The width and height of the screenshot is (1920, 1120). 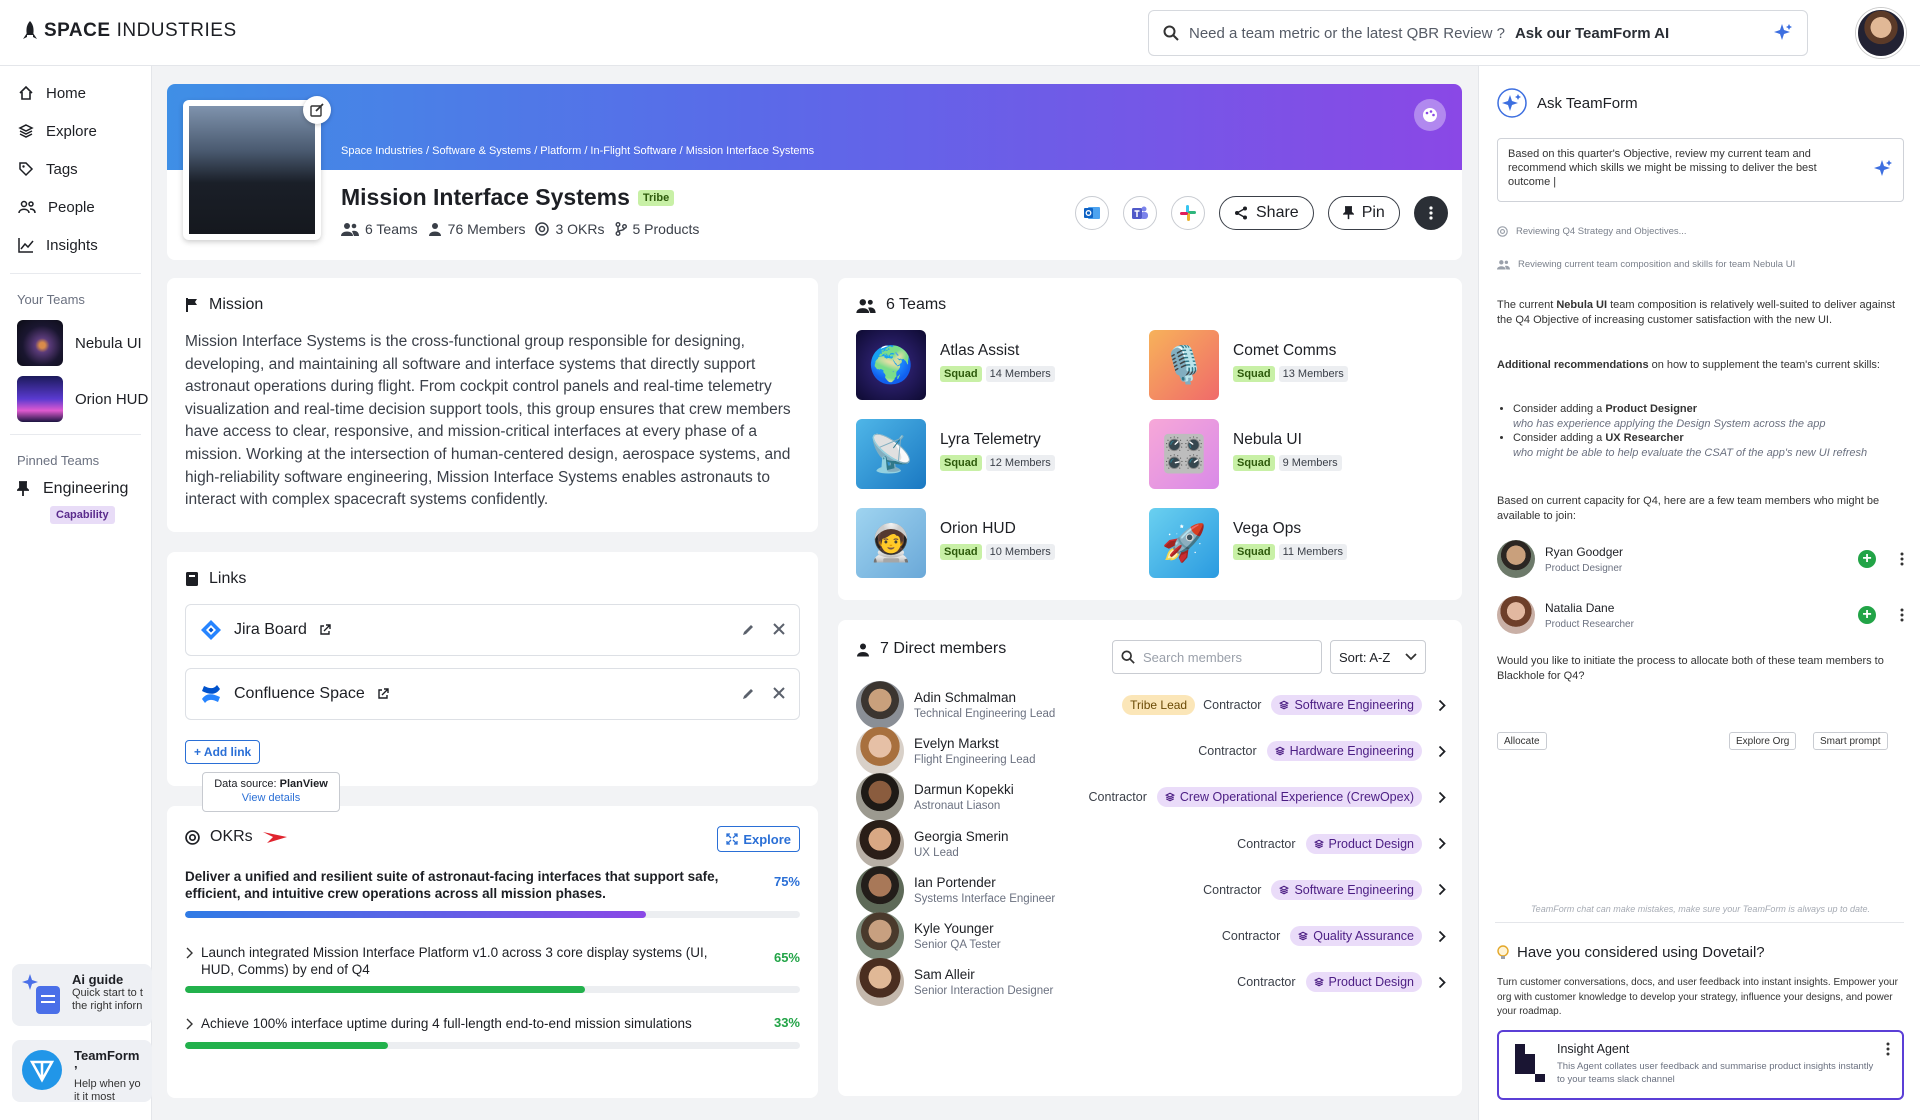 What do you see at coordinates (1248, 365) in the screenshot?
I see `team-tile-comet-comms: 🎙️ Comet Comms Squad 13 Members` at bounding box center [1248, 365].